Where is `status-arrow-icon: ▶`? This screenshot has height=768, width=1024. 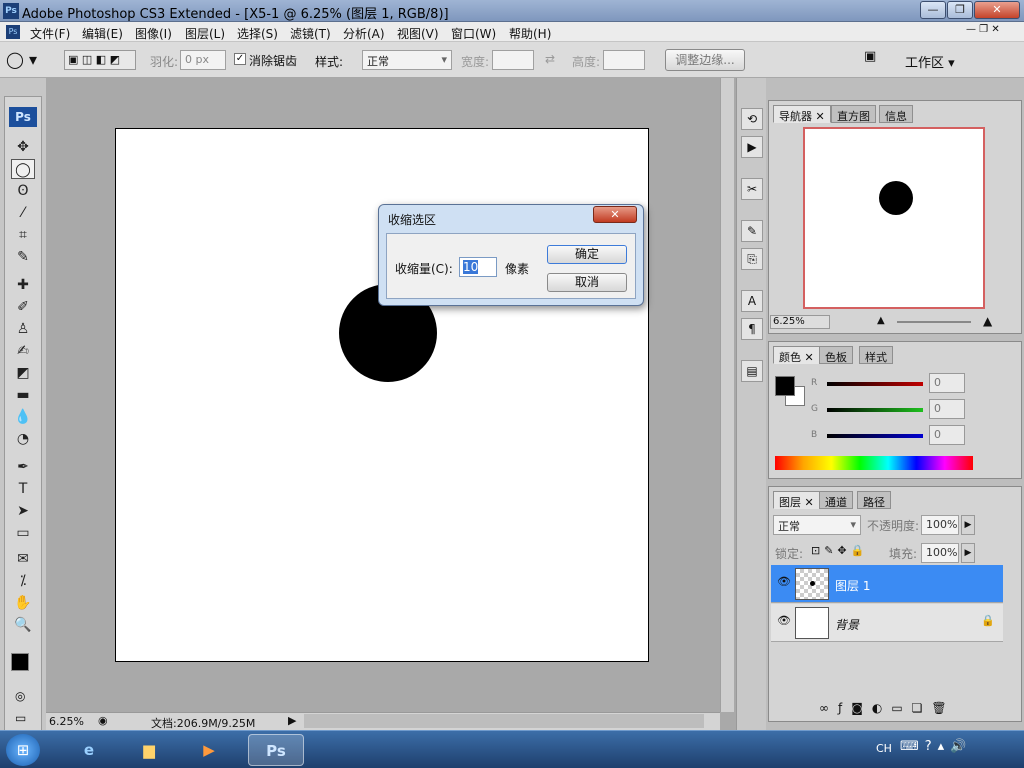
status-arrow-icon: ▶ is located at coordinates (292, 720).